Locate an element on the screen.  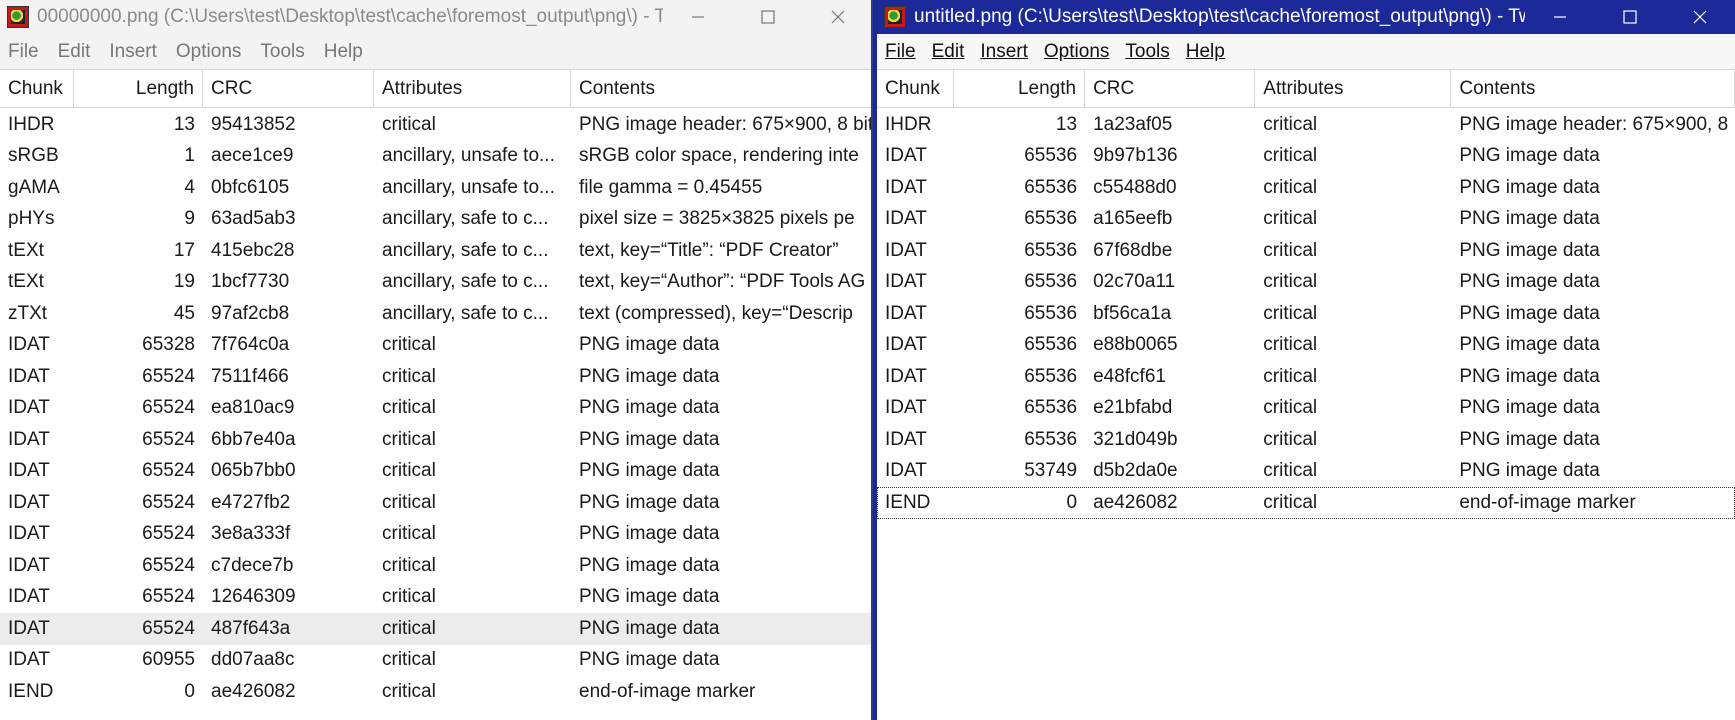
cell-crc: 67f68dbe is located at coordinates (1133, 250).